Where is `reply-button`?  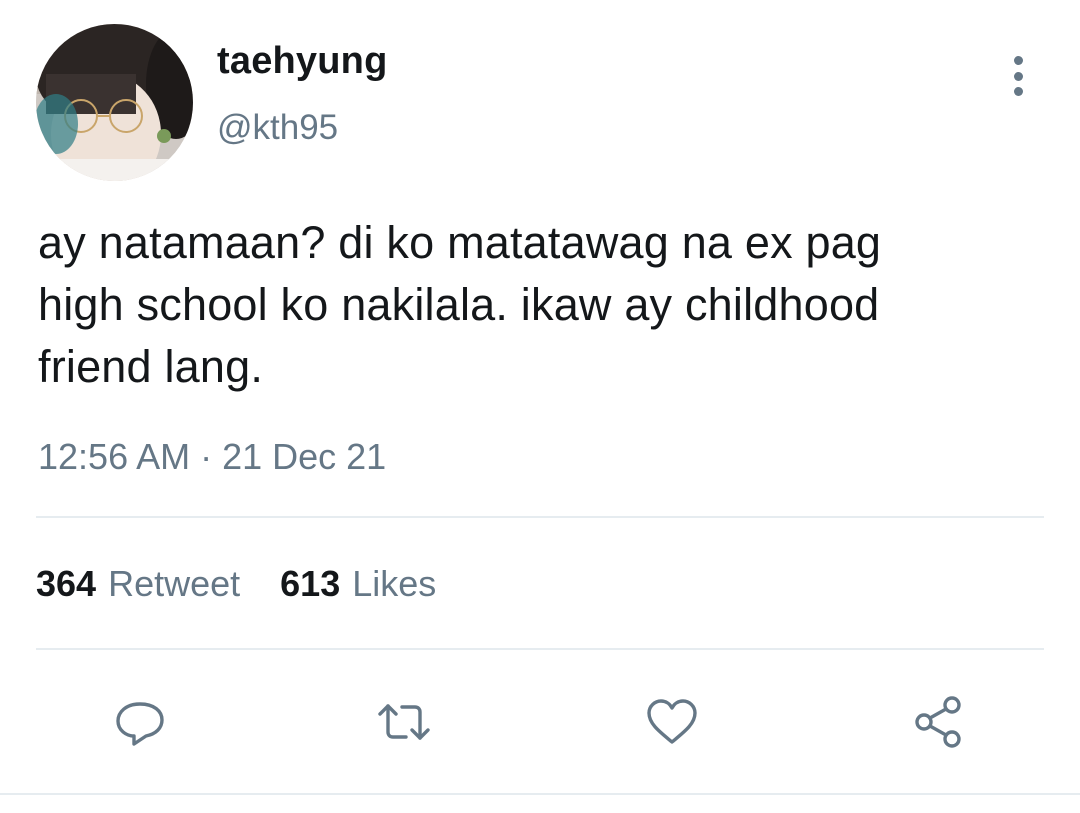 reply-button is located at coordinates (140, 722).